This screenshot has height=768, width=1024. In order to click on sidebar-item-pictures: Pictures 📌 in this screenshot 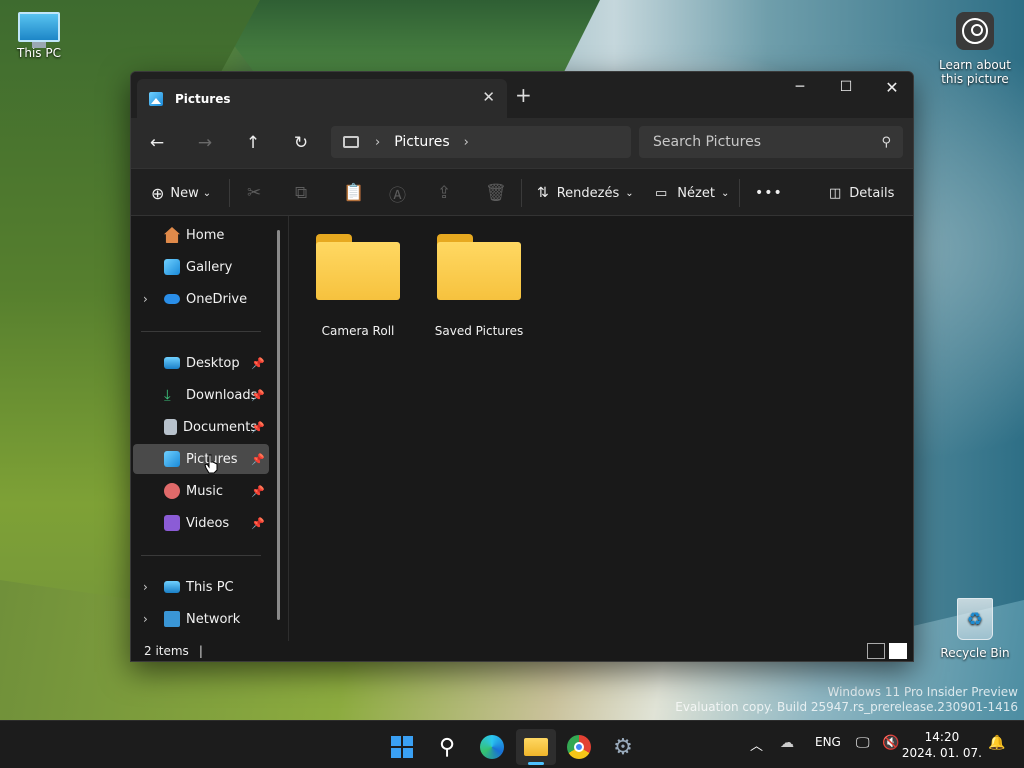, I will do `click(201, 459)`.